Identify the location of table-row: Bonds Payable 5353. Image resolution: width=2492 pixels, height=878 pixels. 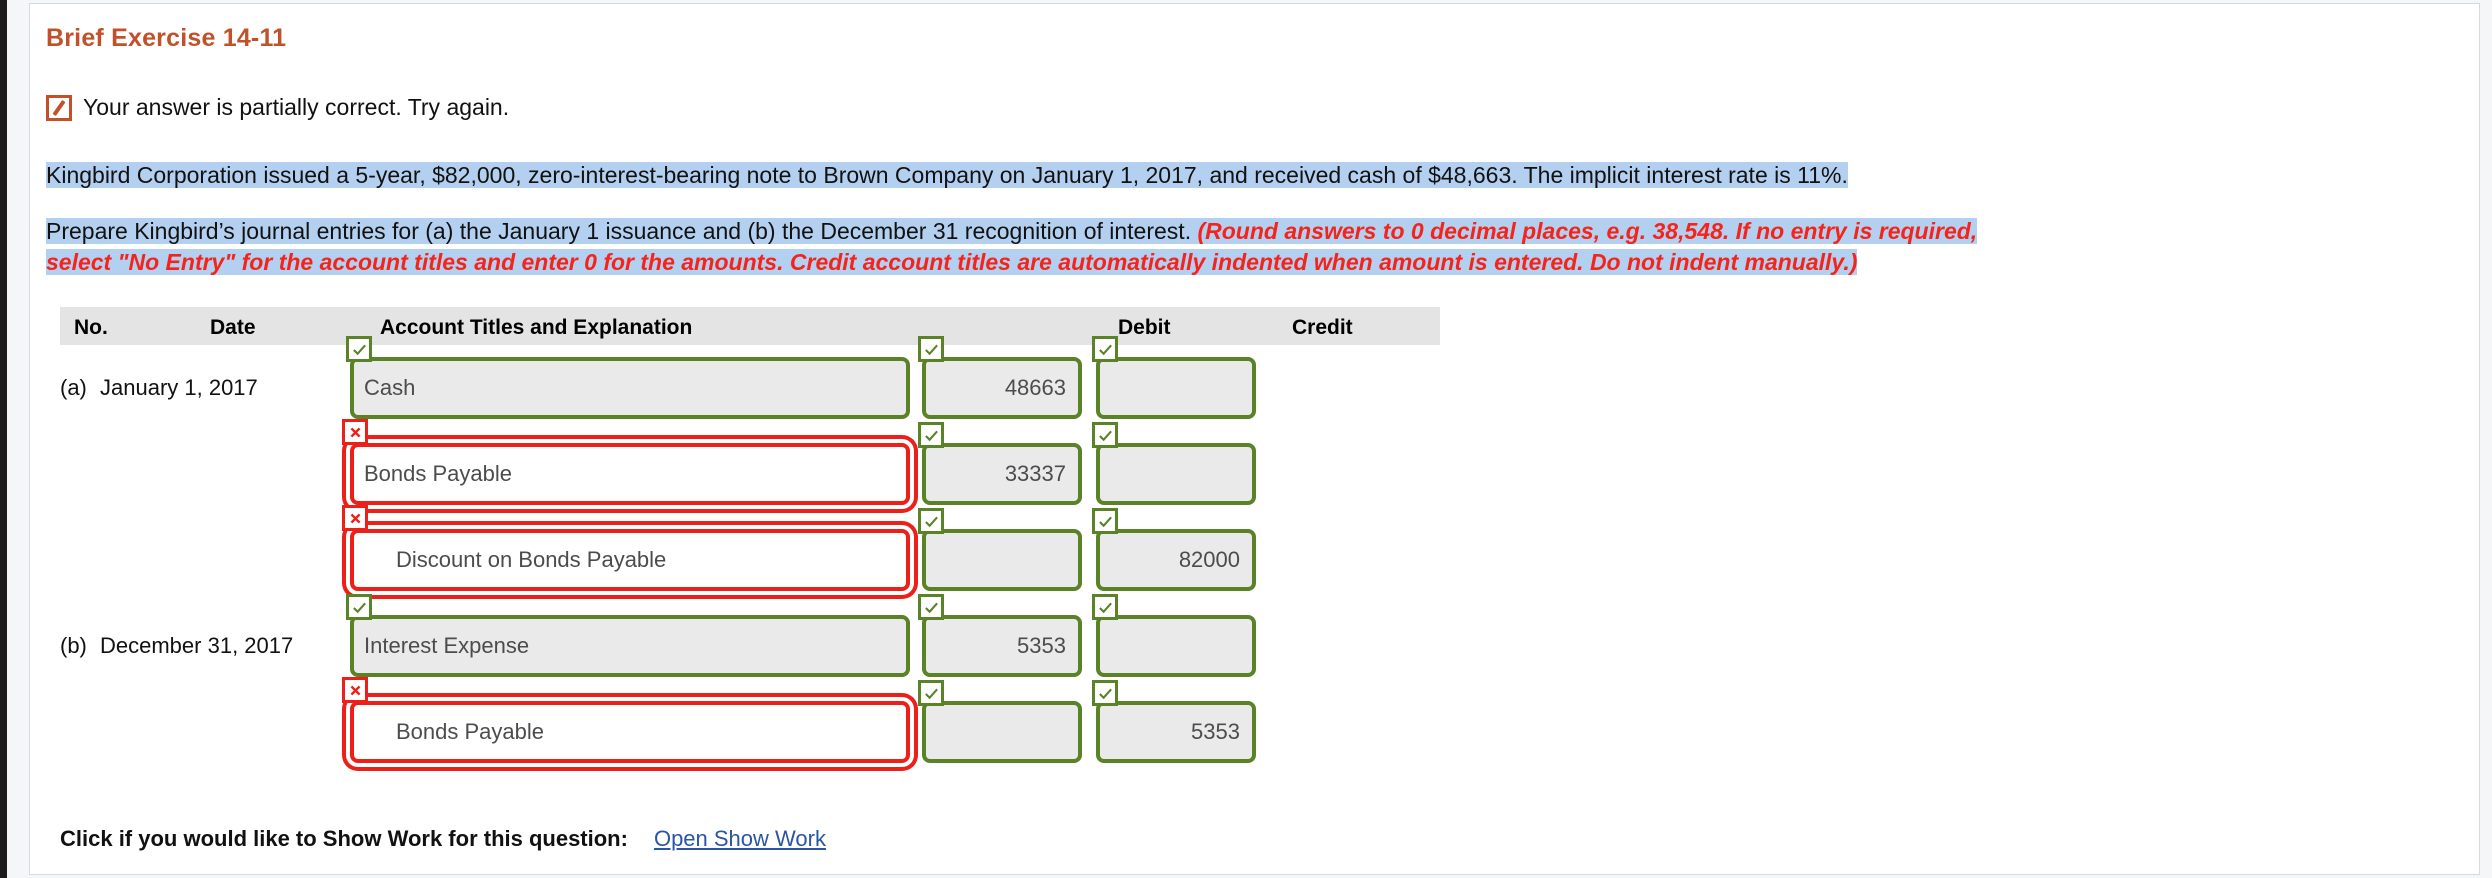
(750, 726).